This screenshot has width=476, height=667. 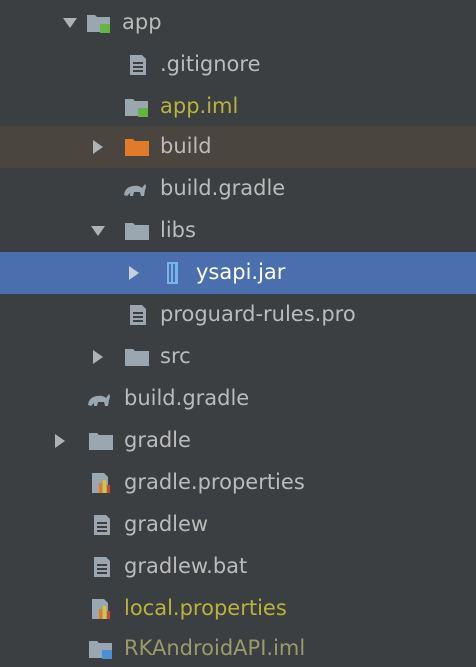 I want to click on tree-row-gradlew-bat: gradlew.bat, so click(x=238, y=567).